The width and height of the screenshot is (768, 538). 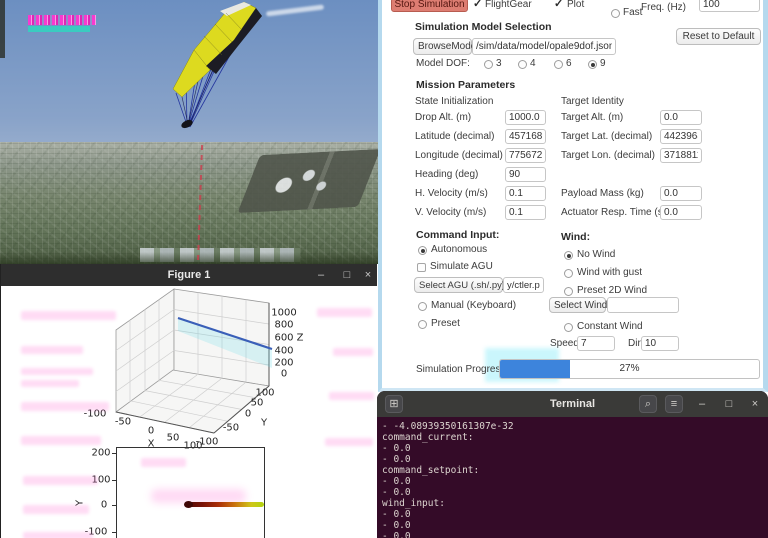 What do you see at coordinates (608, 155) in the screenshot?
I see `field-label: Target Lon. (decimal)` at bounding box center [608, 155].